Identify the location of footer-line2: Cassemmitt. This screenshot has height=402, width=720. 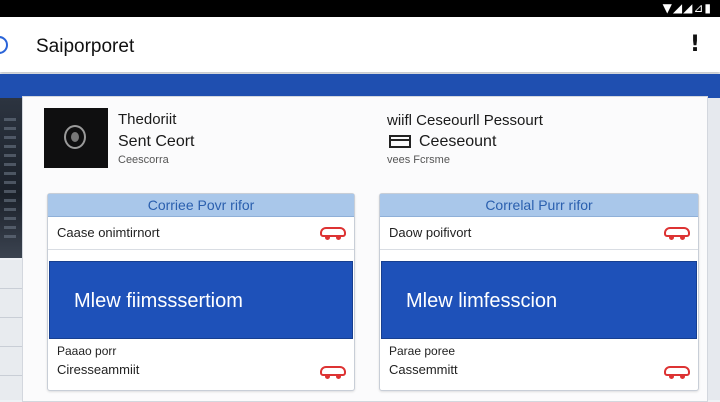
(423, 369).